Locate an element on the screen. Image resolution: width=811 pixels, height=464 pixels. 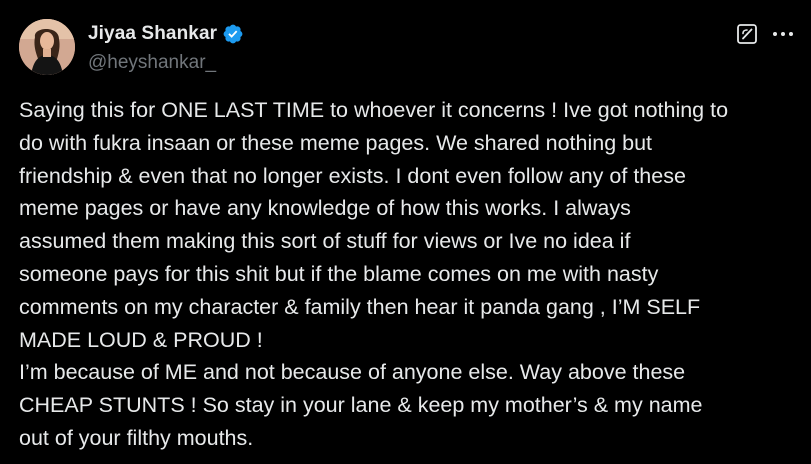
verified-badge-icon is located at coordinates (233, 34).